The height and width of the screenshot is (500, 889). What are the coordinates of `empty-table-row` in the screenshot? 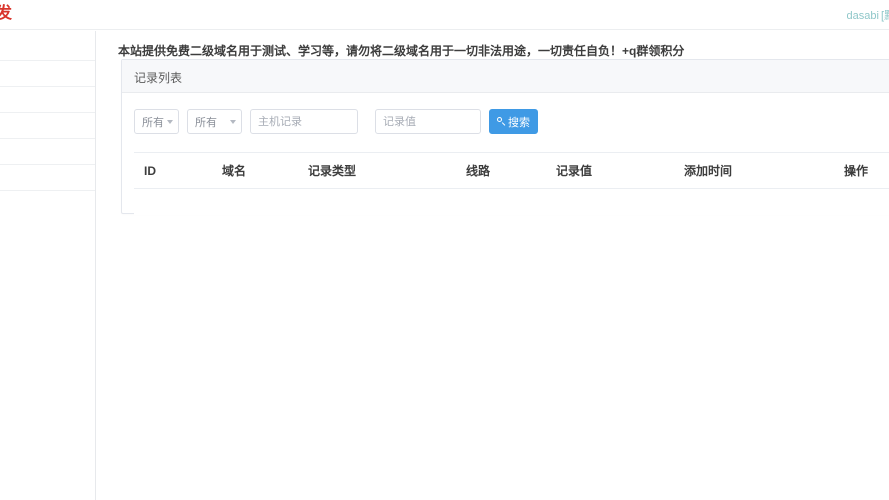 It's located at (511, 201).